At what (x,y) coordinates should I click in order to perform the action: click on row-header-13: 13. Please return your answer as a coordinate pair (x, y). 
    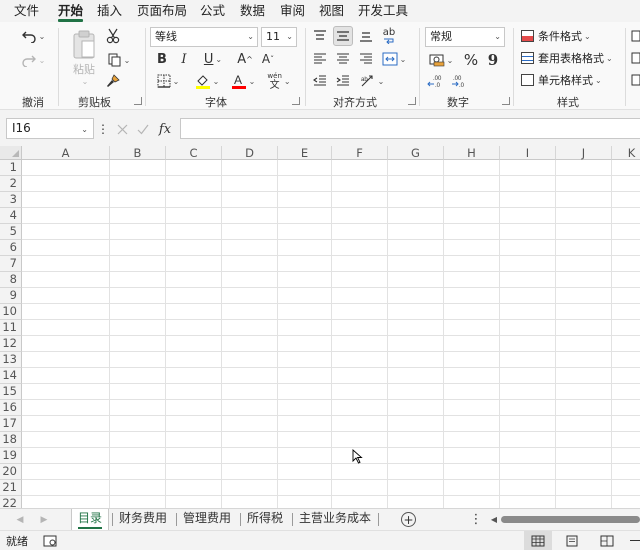
    Looking at the image, I should click on (11, 360).